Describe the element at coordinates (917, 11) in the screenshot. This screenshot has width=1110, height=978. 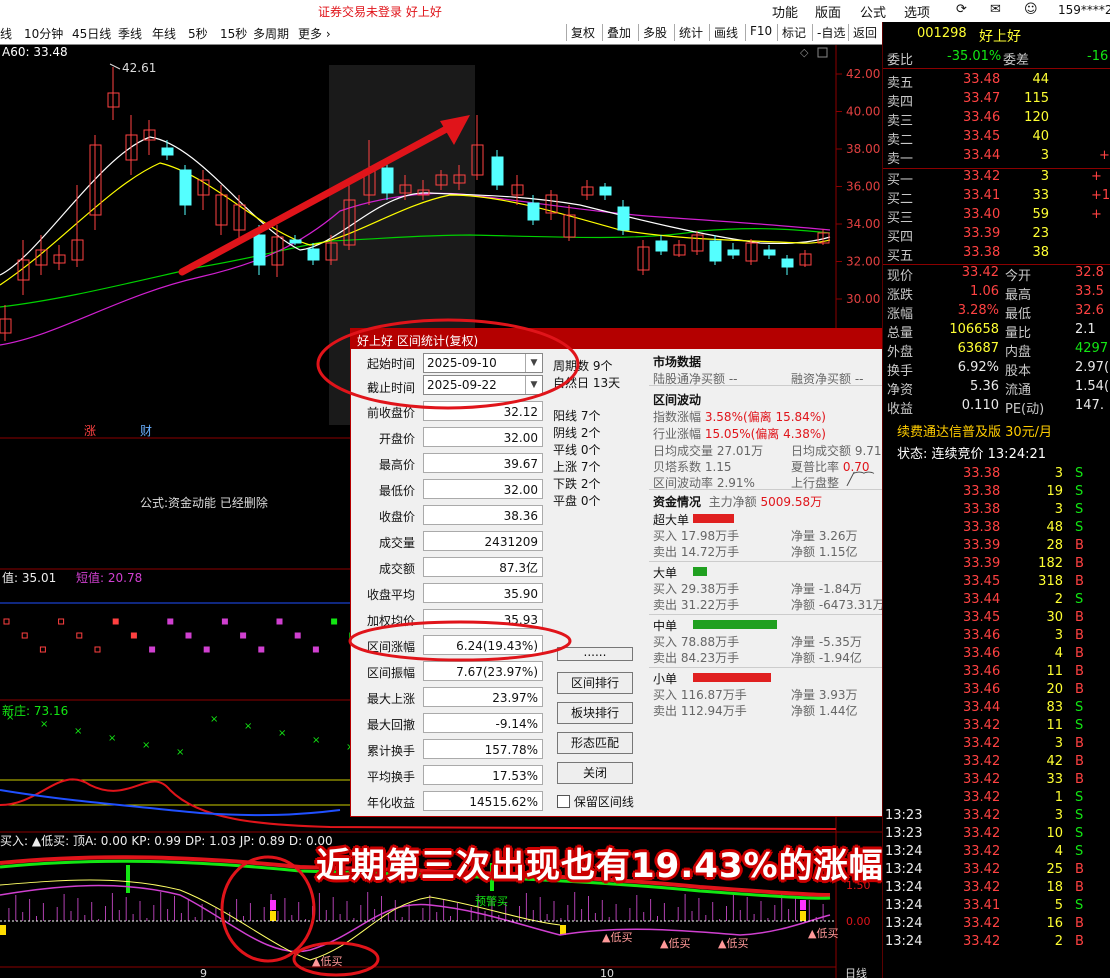
I see `menu-options: 选项` at that location.